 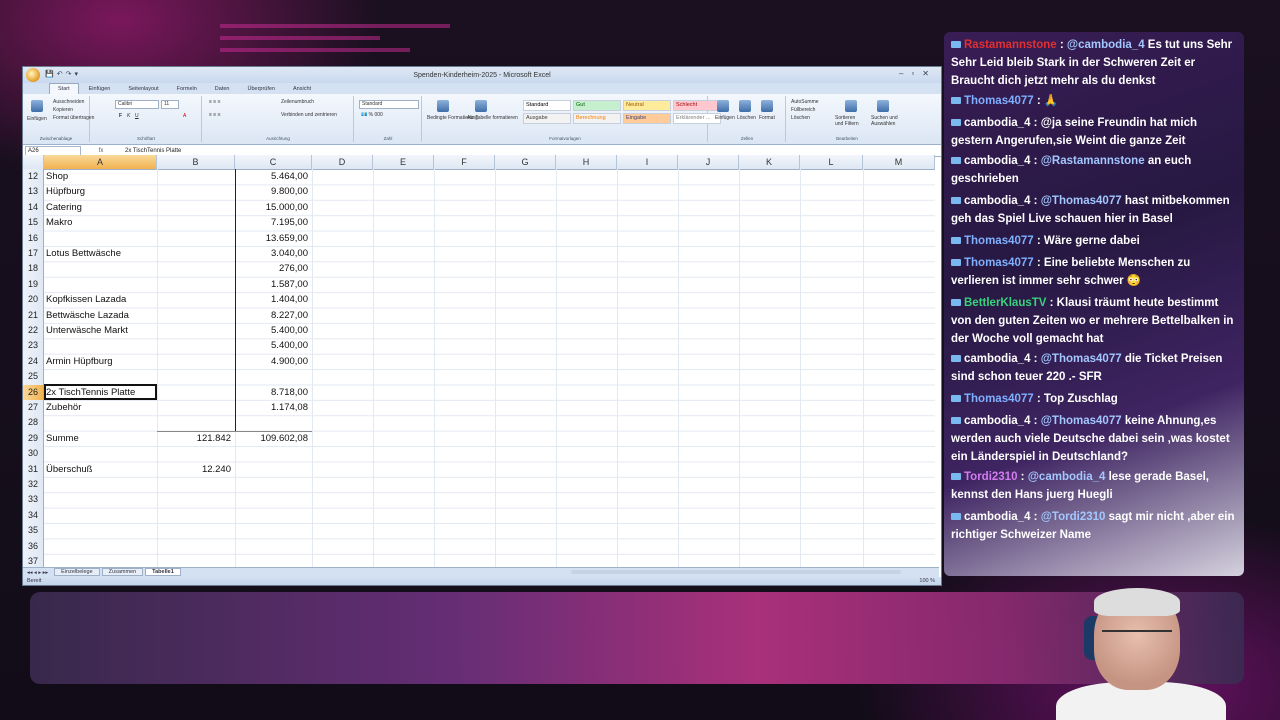 I want to click on cell-style-2: Gut, so click(x=597, y=105).